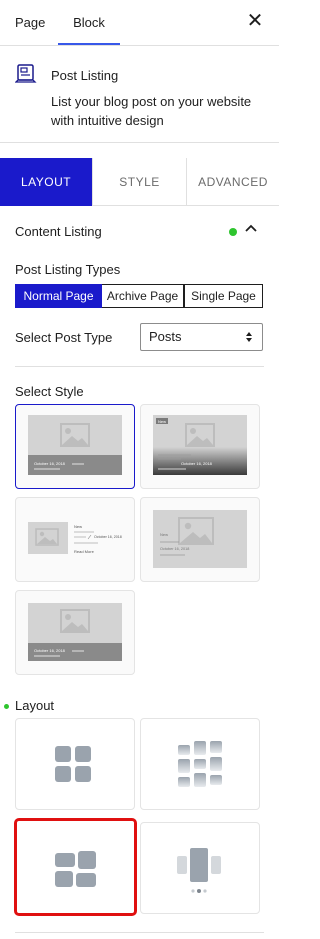 The width and height of the screenshot is (320, 939). What do you see at coordinates (58, 231) in the screenshot?
I see `content-listing-title: Content Listing` at bounding box center [58, 231].